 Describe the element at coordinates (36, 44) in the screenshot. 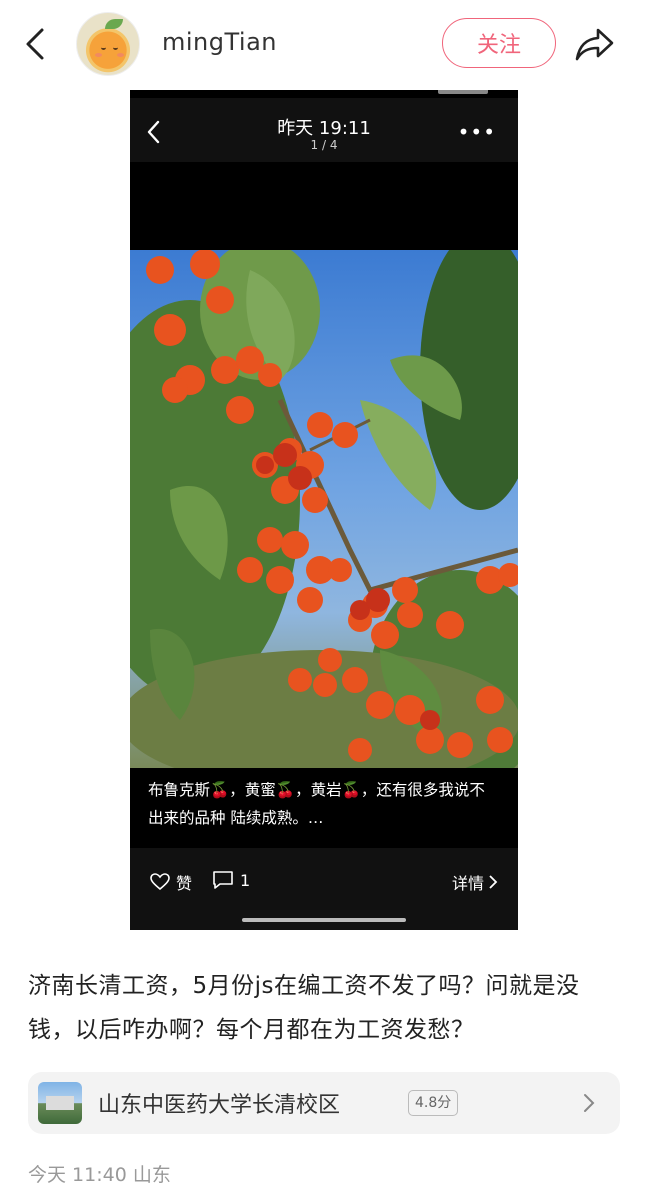

I see `back-arrow-icon` at that location.